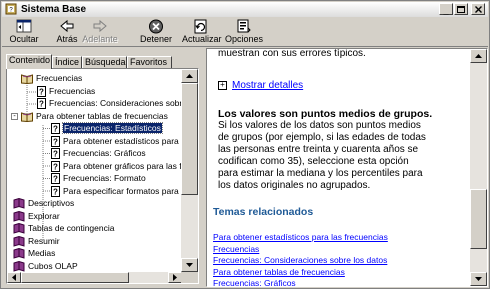 The width and height of the screenshot is (490, 289). I want to click on tab-search: Búsqueda, so click(104, 62).